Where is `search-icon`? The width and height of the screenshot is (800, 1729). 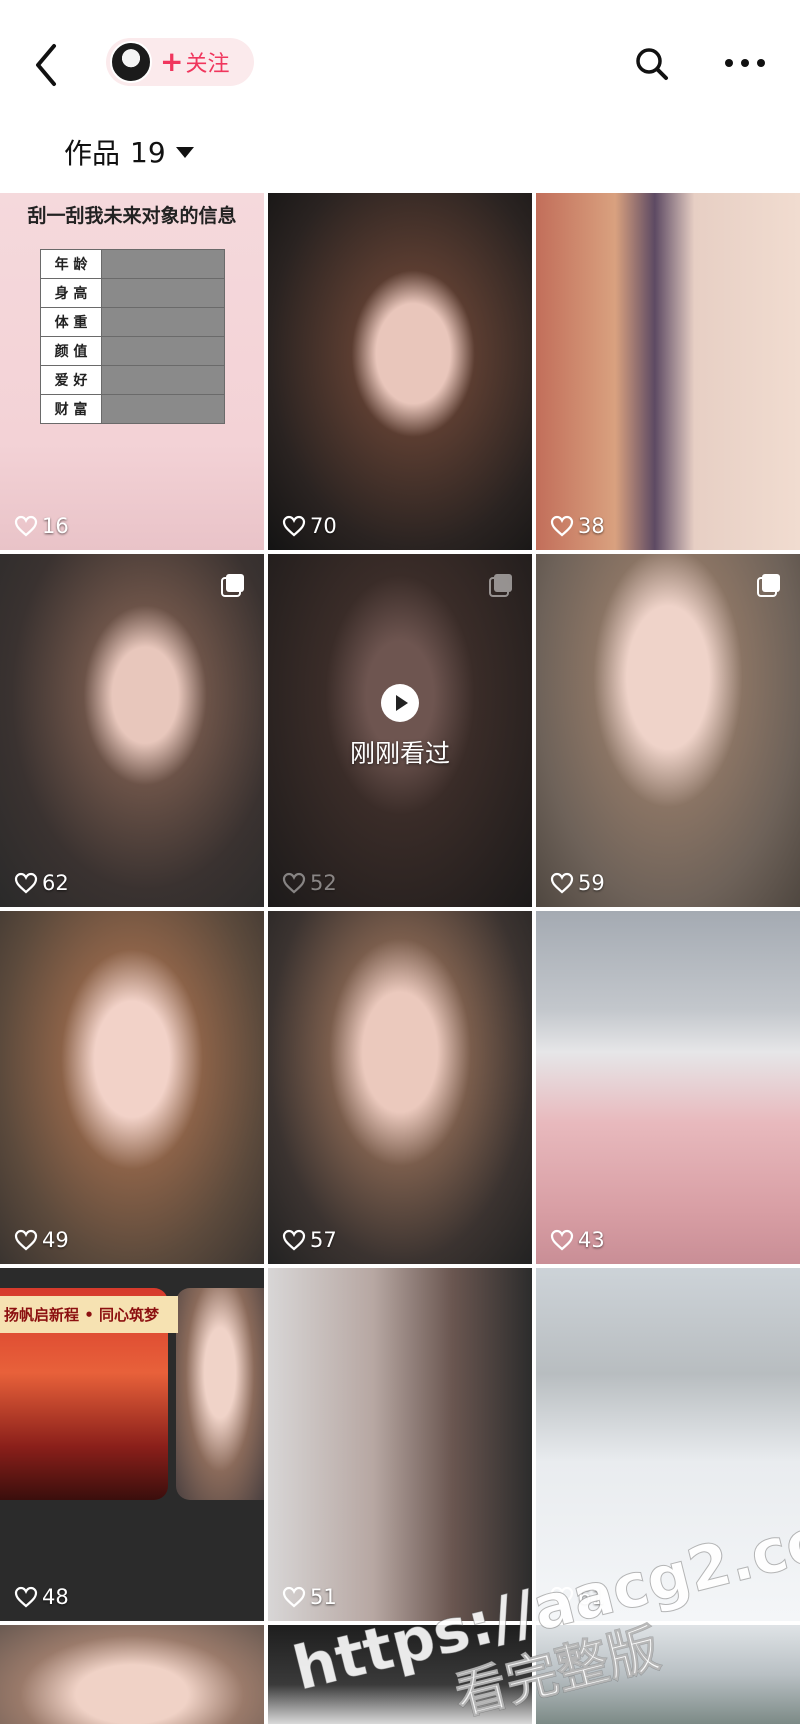
search-icon is located at coordinates (652, 64).